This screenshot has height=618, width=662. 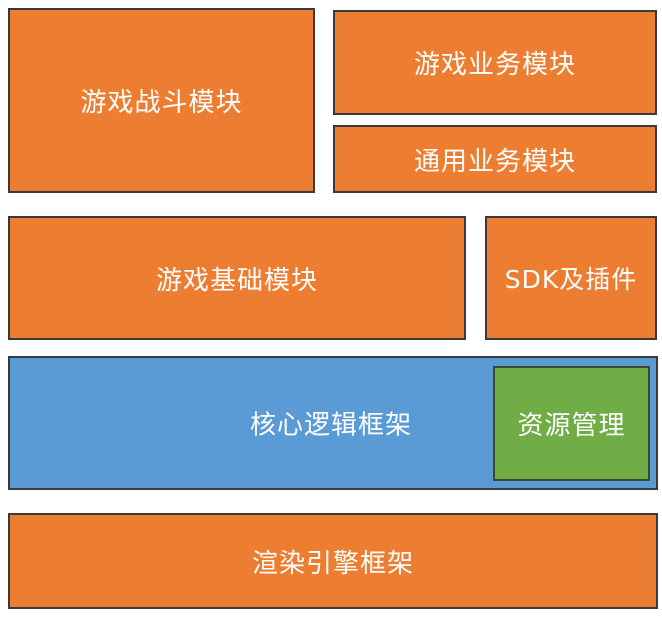 What do you see at coordinates (331, 425) in the screenshot?
I see `core-logic-framework-label: 核心逻辑框架` at bounding box center [331, 425].